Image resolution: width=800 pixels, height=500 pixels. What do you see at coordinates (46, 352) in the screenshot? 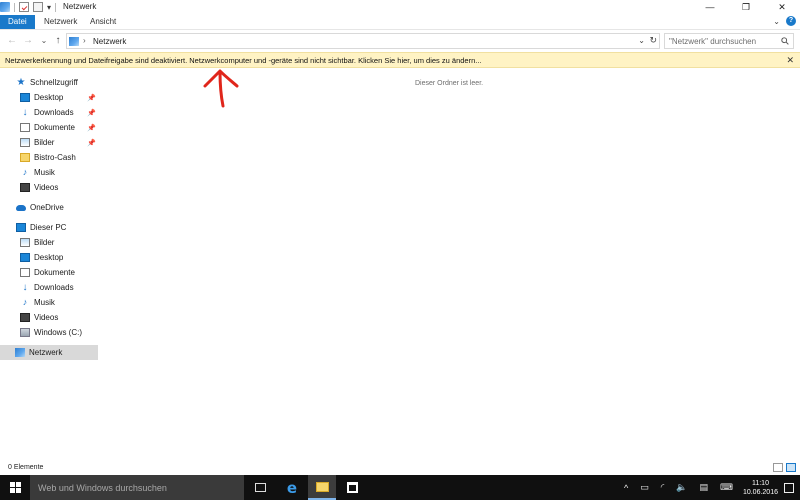
I see `sidebar-item-label: Netzwerk` at bounding box center [46, 352].